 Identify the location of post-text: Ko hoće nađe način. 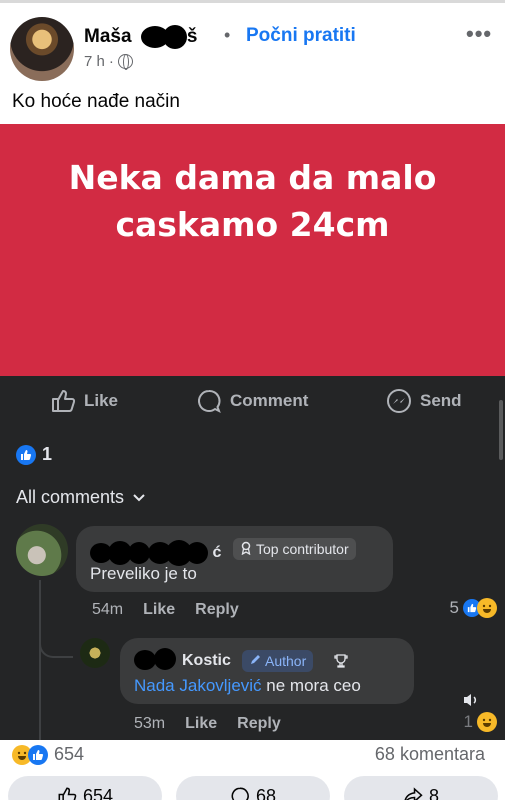
(96, 101).